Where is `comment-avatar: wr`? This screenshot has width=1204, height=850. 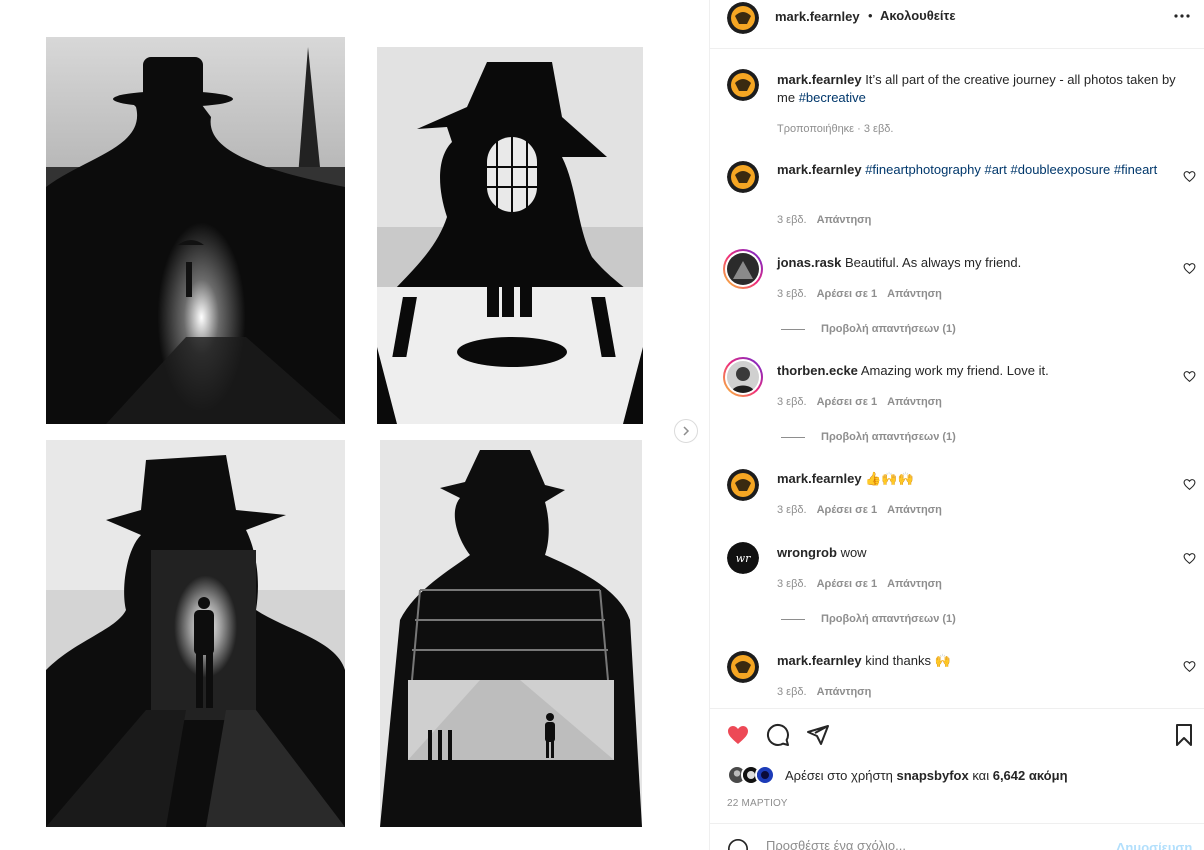
comment-avatar: wr is located at coordinates (743, 558).